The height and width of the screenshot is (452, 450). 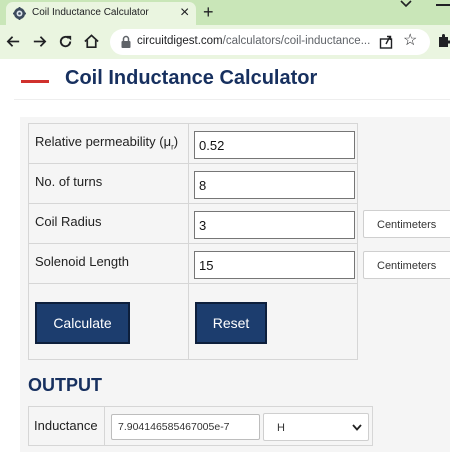 I want to click on row-solenoid-length: Solenoid Length, so click(x=193, y=264).